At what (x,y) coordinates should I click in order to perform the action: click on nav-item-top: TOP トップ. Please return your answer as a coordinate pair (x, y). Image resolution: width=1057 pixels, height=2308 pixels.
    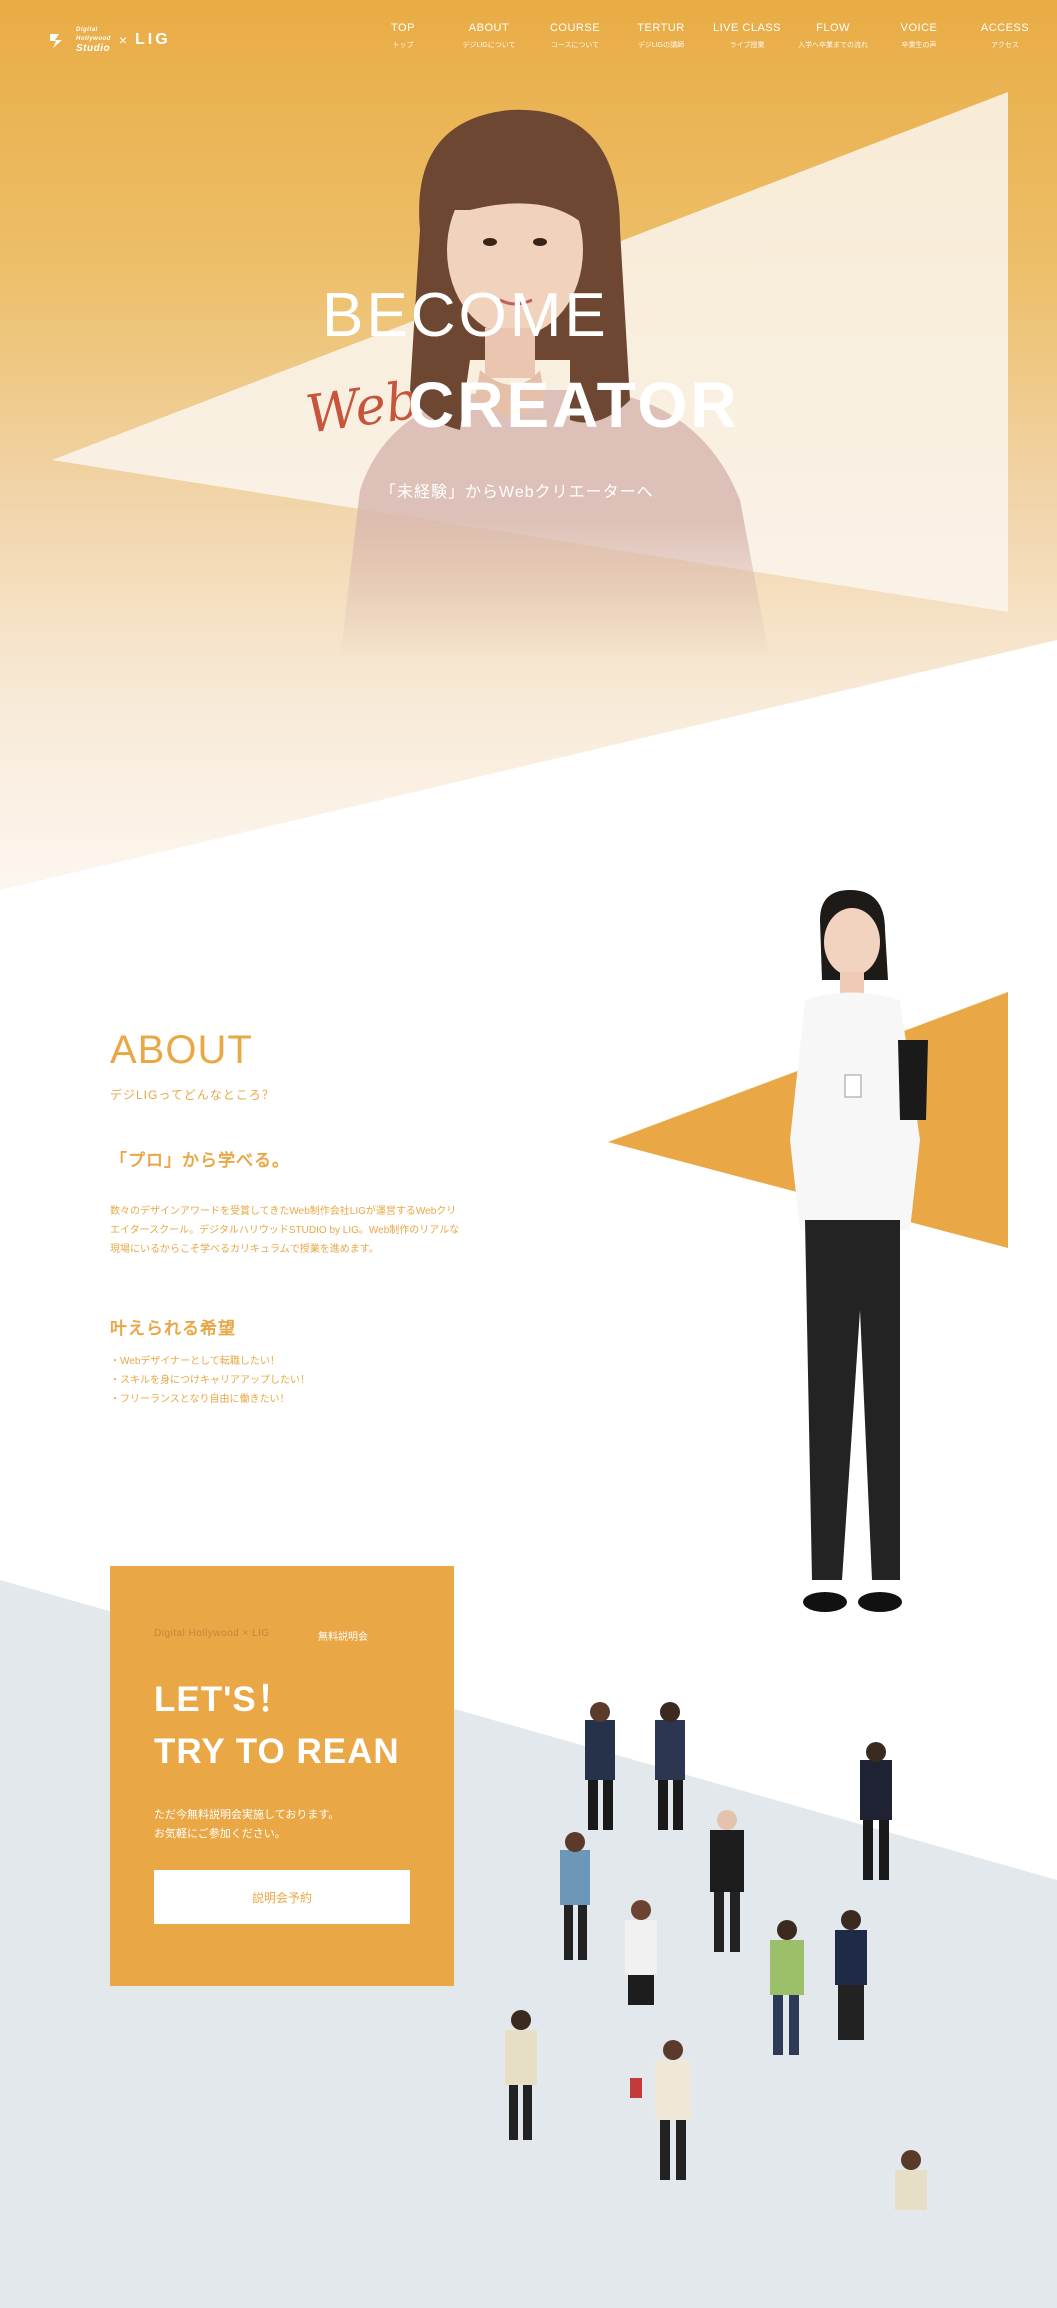
    Looking at the image, I should click on (403, 36).